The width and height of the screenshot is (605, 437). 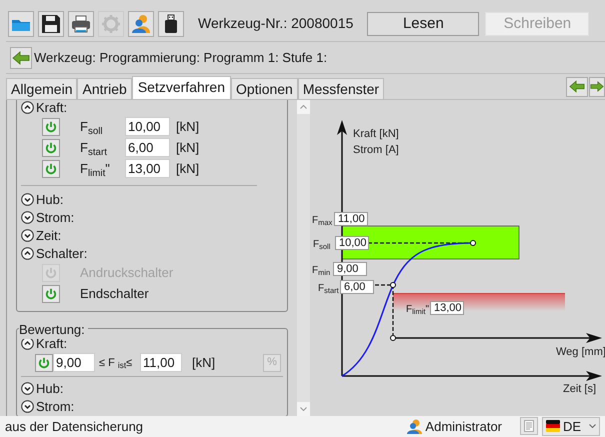 What do you see at coordinates (116, 364) in the screenshot?
I see `relation-label: ≤ F $_{ist}$≤` at bounding box center [116, 364].